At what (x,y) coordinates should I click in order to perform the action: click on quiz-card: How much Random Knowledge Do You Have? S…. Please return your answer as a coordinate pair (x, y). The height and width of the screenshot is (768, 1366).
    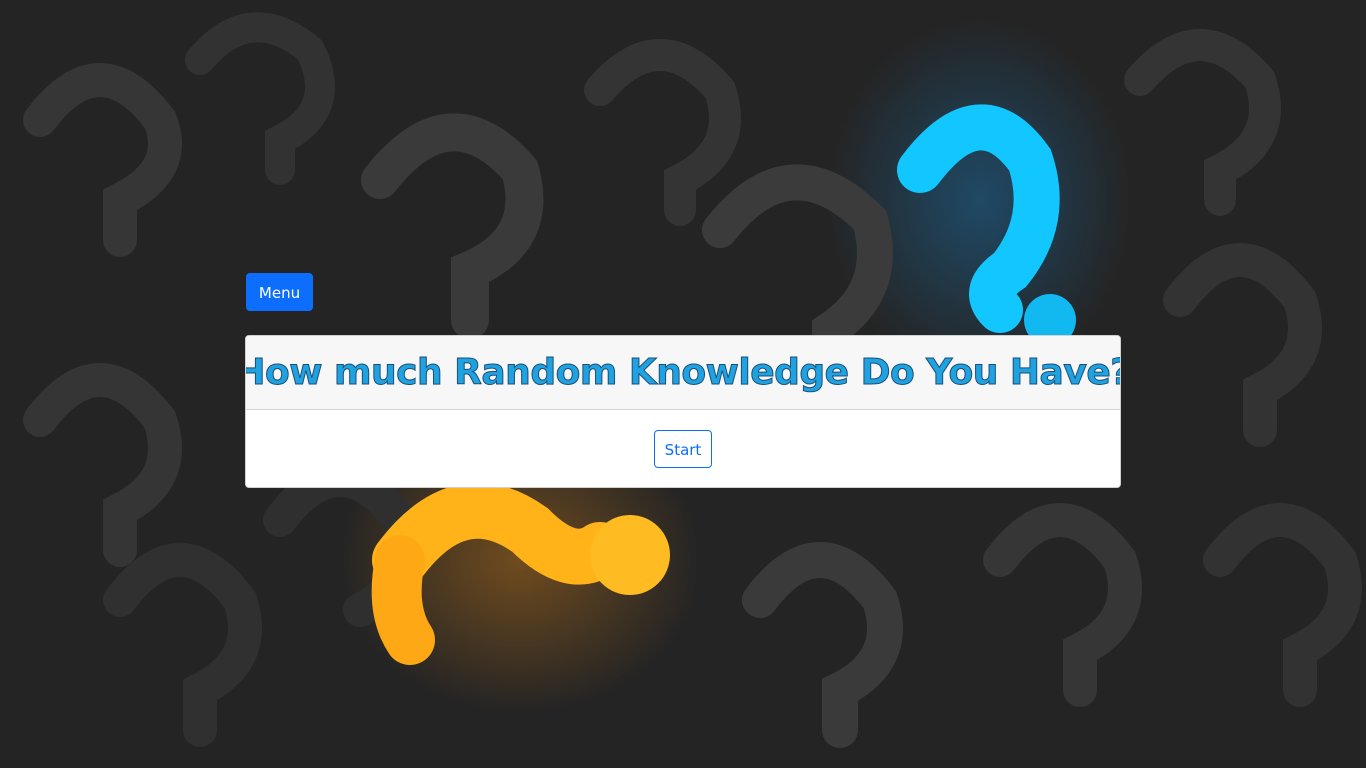
    Looking at the image, I should click on (683, 411).